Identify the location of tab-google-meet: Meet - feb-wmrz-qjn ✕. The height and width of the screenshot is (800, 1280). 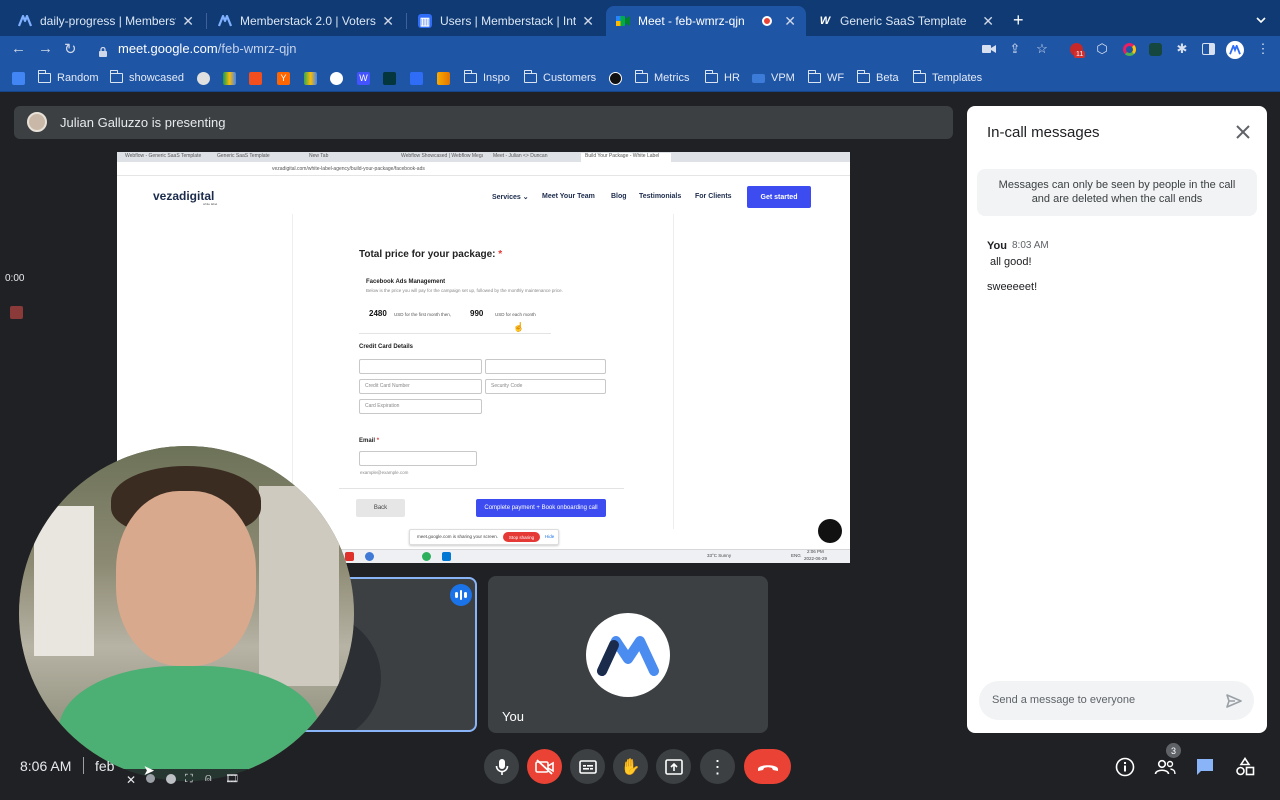
(706, 21).